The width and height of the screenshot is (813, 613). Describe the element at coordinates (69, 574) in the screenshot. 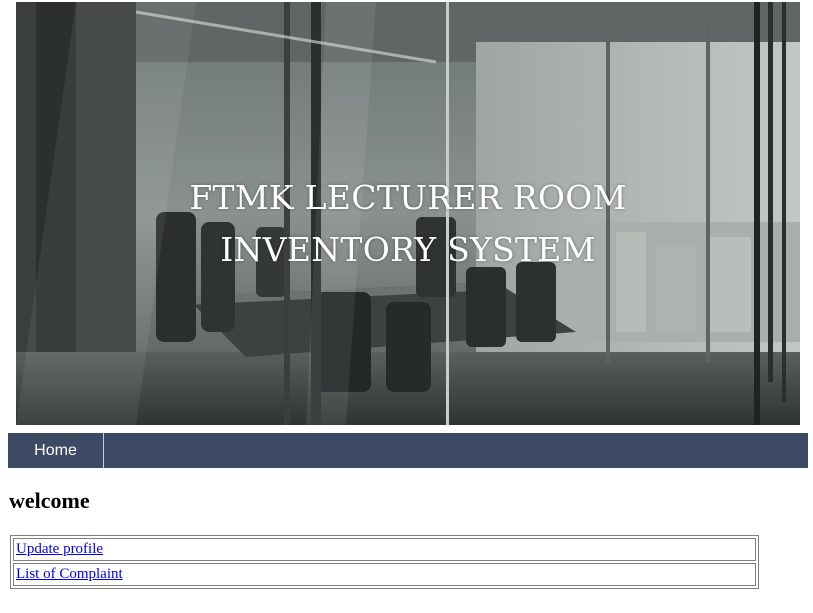

I see `list-of-complaint-link: List of Complaint` at that location.